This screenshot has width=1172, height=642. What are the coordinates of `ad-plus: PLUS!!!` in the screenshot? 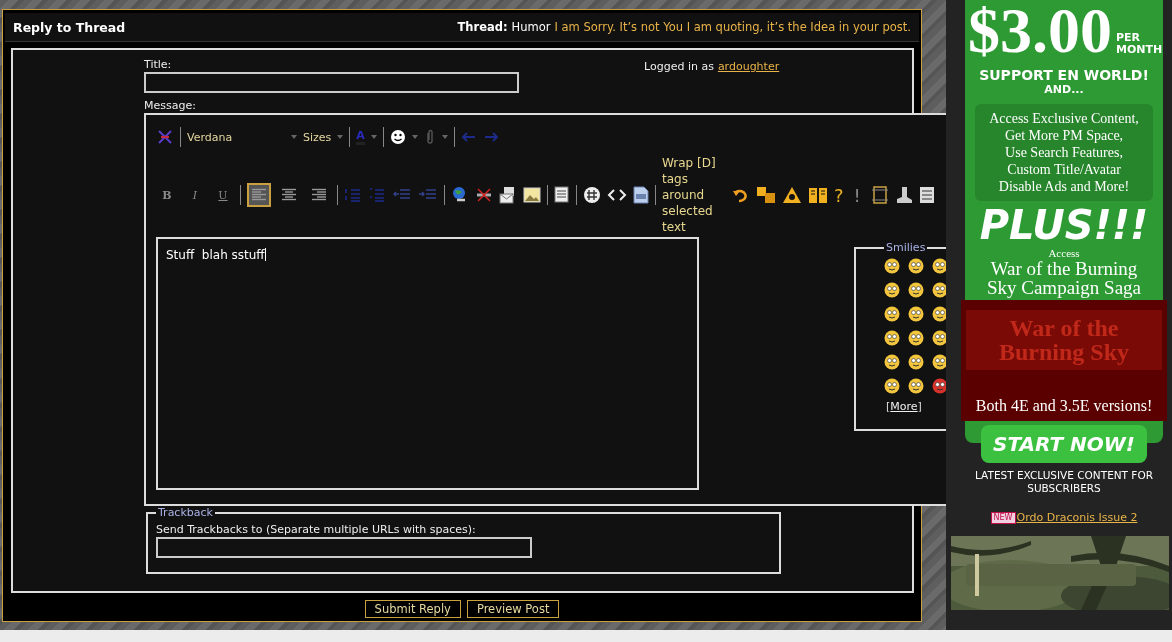 It's located at (1064, 225).